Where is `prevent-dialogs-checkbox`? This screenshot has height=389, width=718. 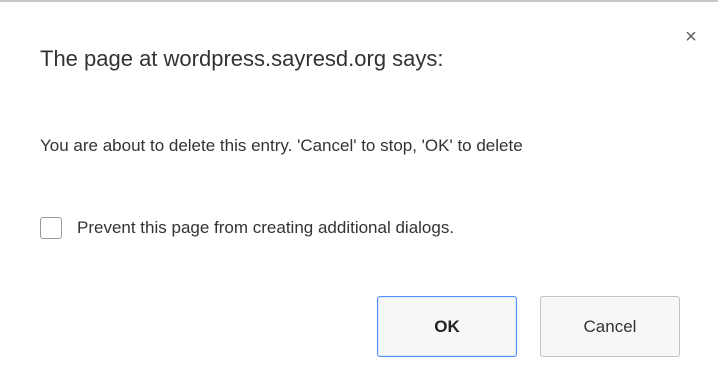 prevent-dialogs-checkbox is located at coordinates (51, 228).